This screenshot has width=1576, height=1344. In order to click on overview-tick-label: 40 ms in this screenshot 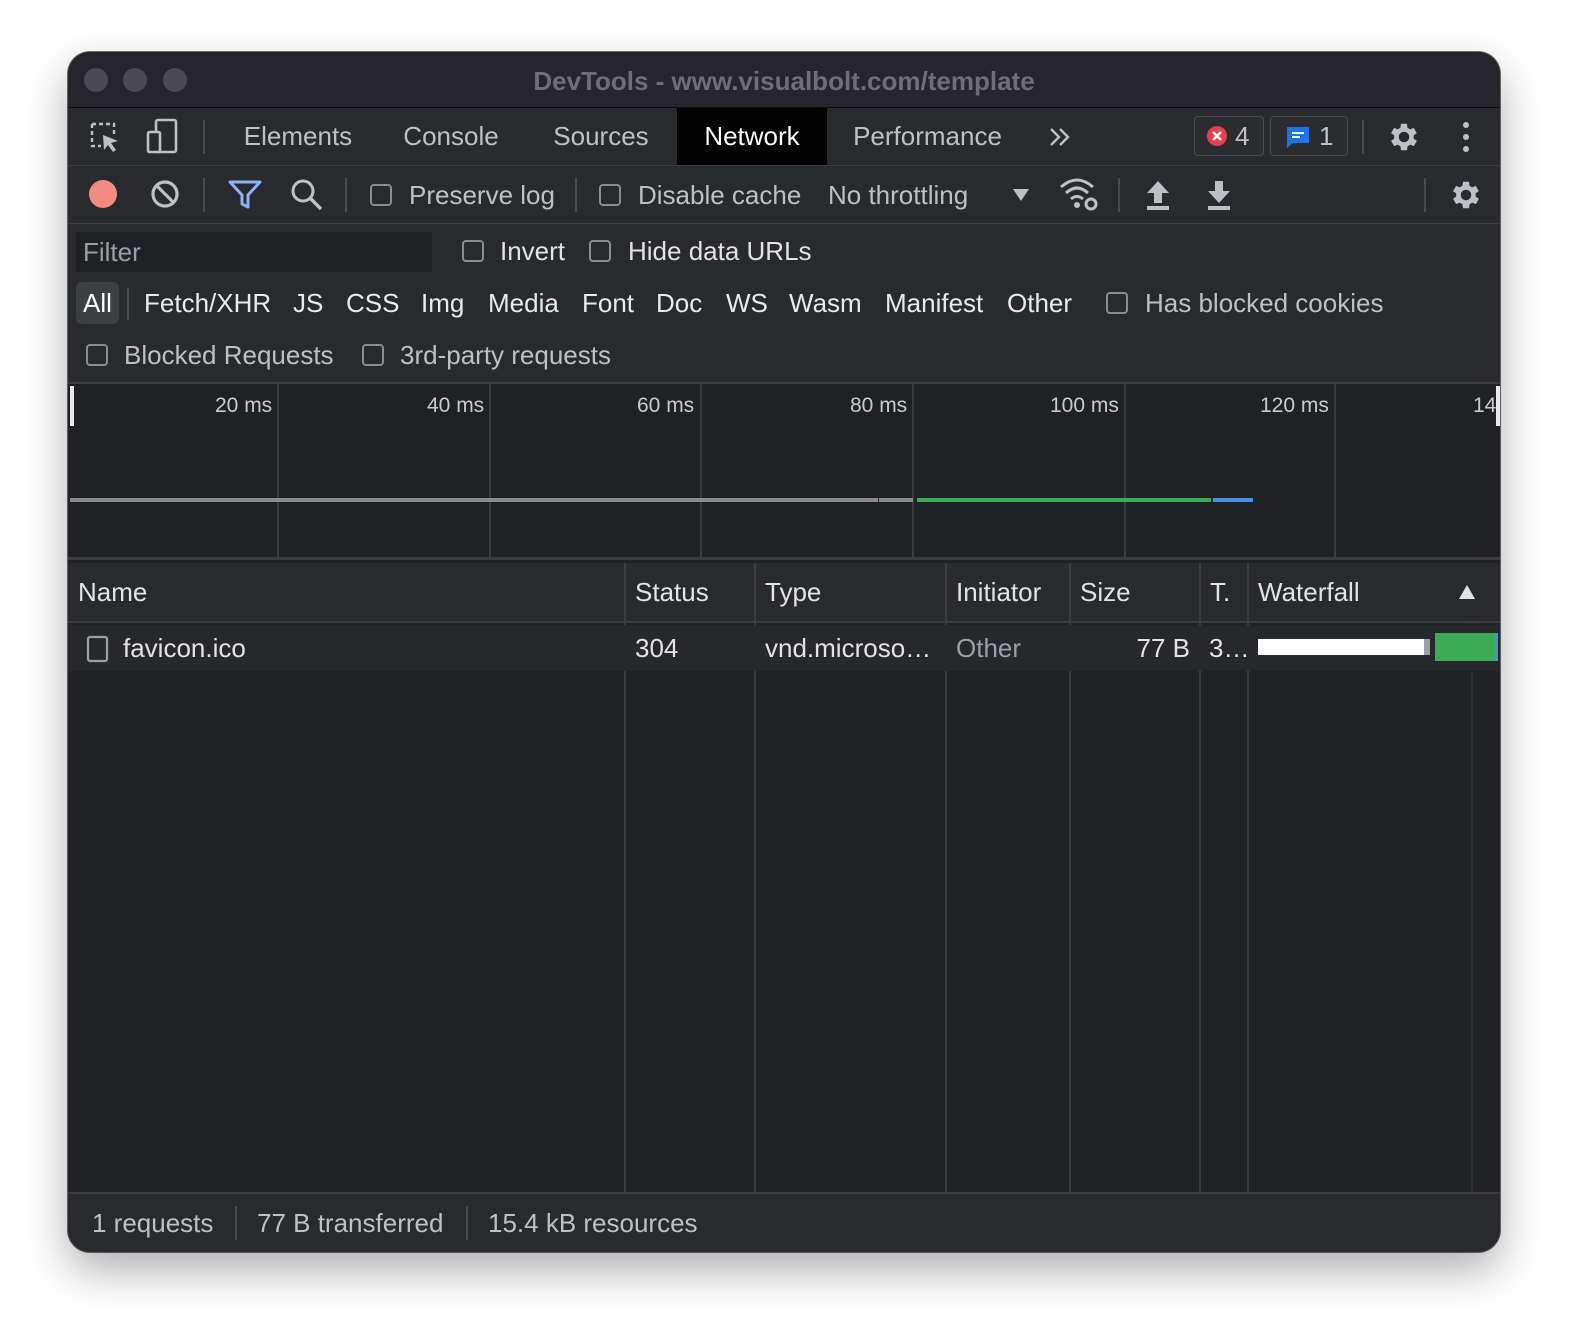, I will do `click(456, 405)`.